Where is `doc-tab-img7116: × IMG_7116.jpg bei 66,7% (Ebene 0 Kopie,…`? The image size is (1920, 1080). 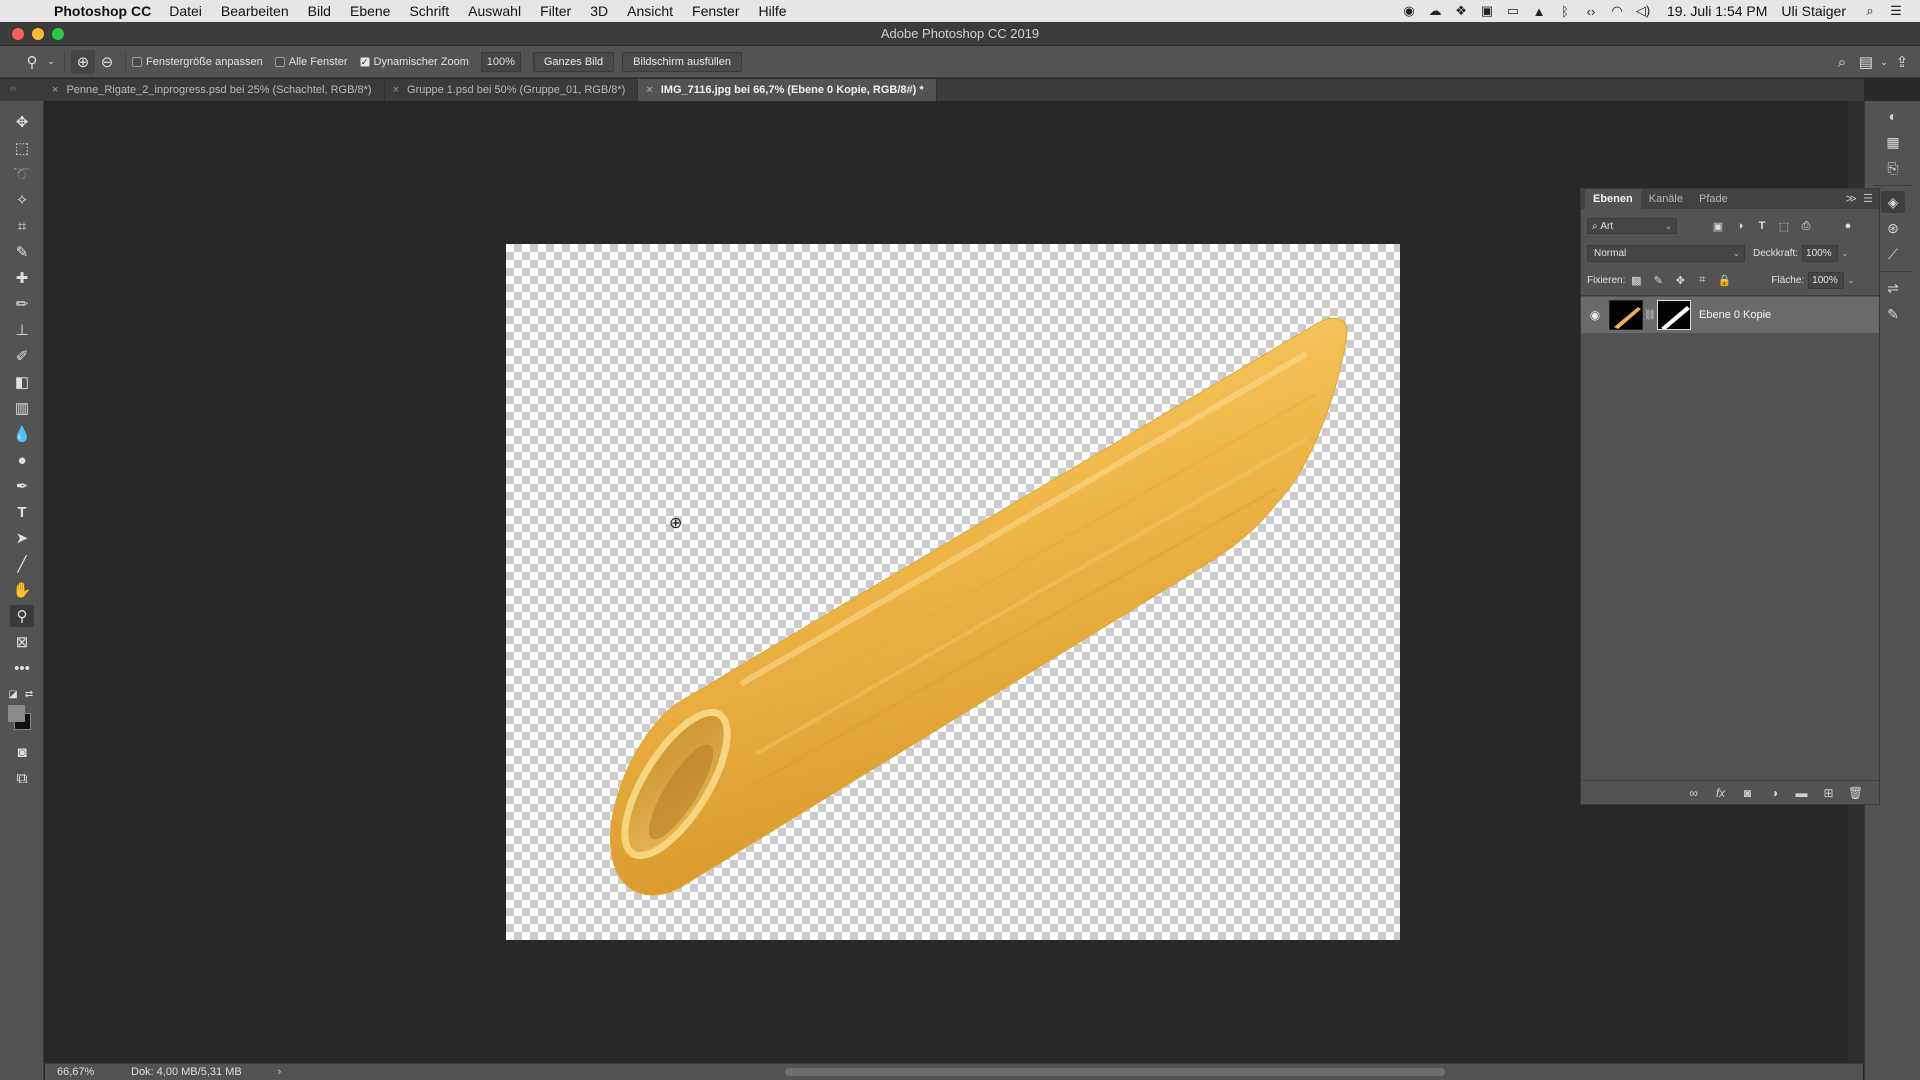
doc-tab-img7116: × IMG_7116.jpg bei 66,7% (Ebene 0 Kopie,… is located at coordinates (787, 90).